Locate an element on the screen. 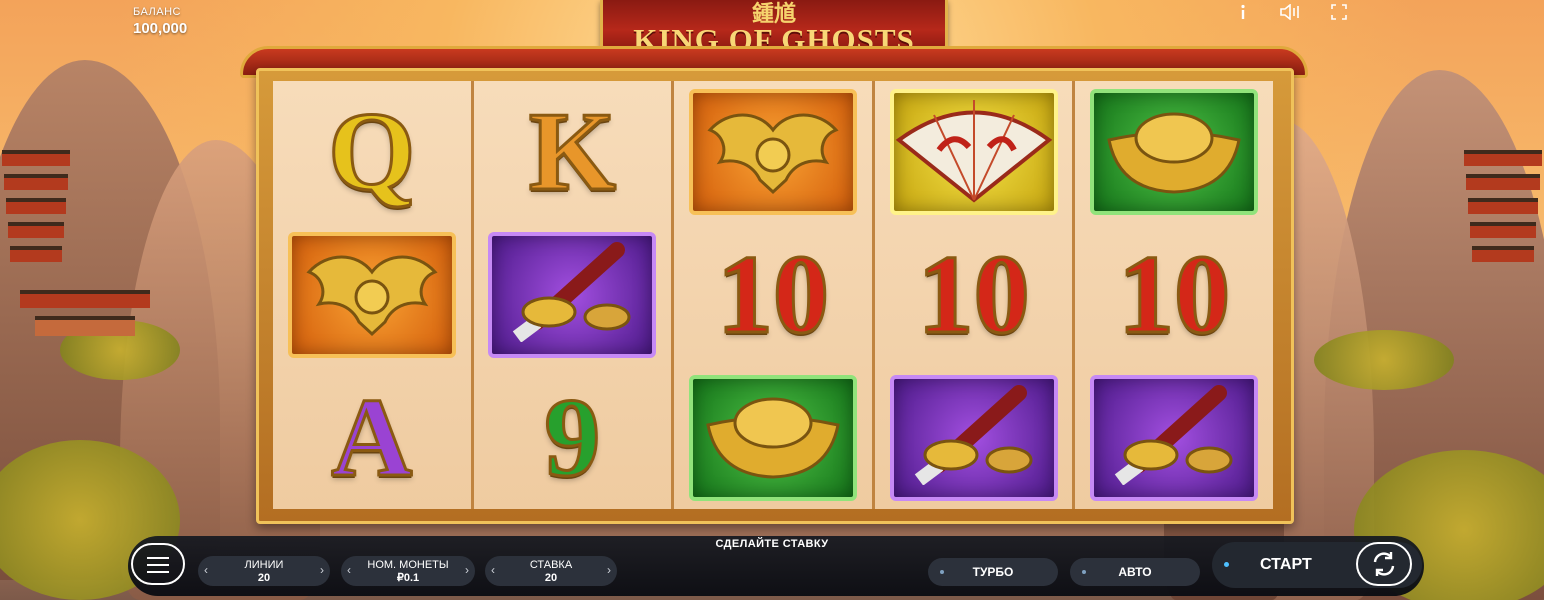 The image size is (1544, 600). reel-4-row-3-cell is located at coordinates (974, 438).